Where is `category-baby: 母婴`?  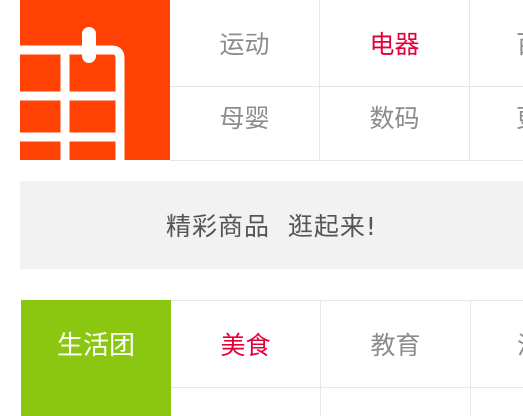
category-baby: 母婴 is located at coordinates (245, 117).